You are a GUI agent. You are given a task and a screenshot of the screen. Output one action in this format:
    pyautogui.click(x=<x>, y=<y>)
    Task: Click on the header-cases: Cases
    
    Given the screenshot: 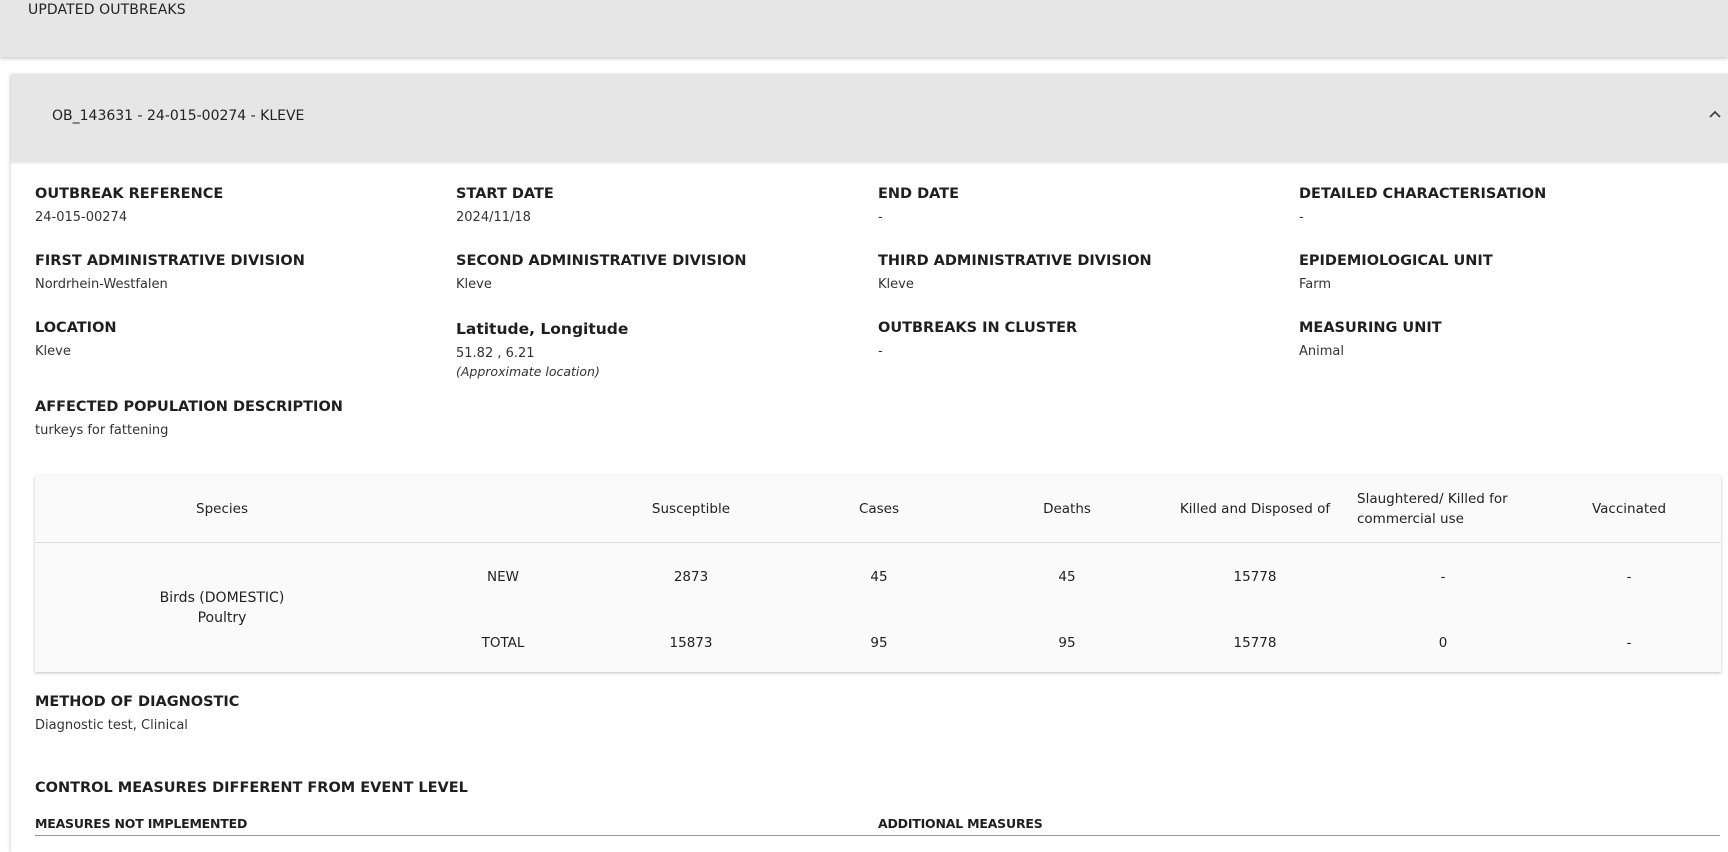 What is the action you would take?
    pyautogui.click(x=879, y=509)
    